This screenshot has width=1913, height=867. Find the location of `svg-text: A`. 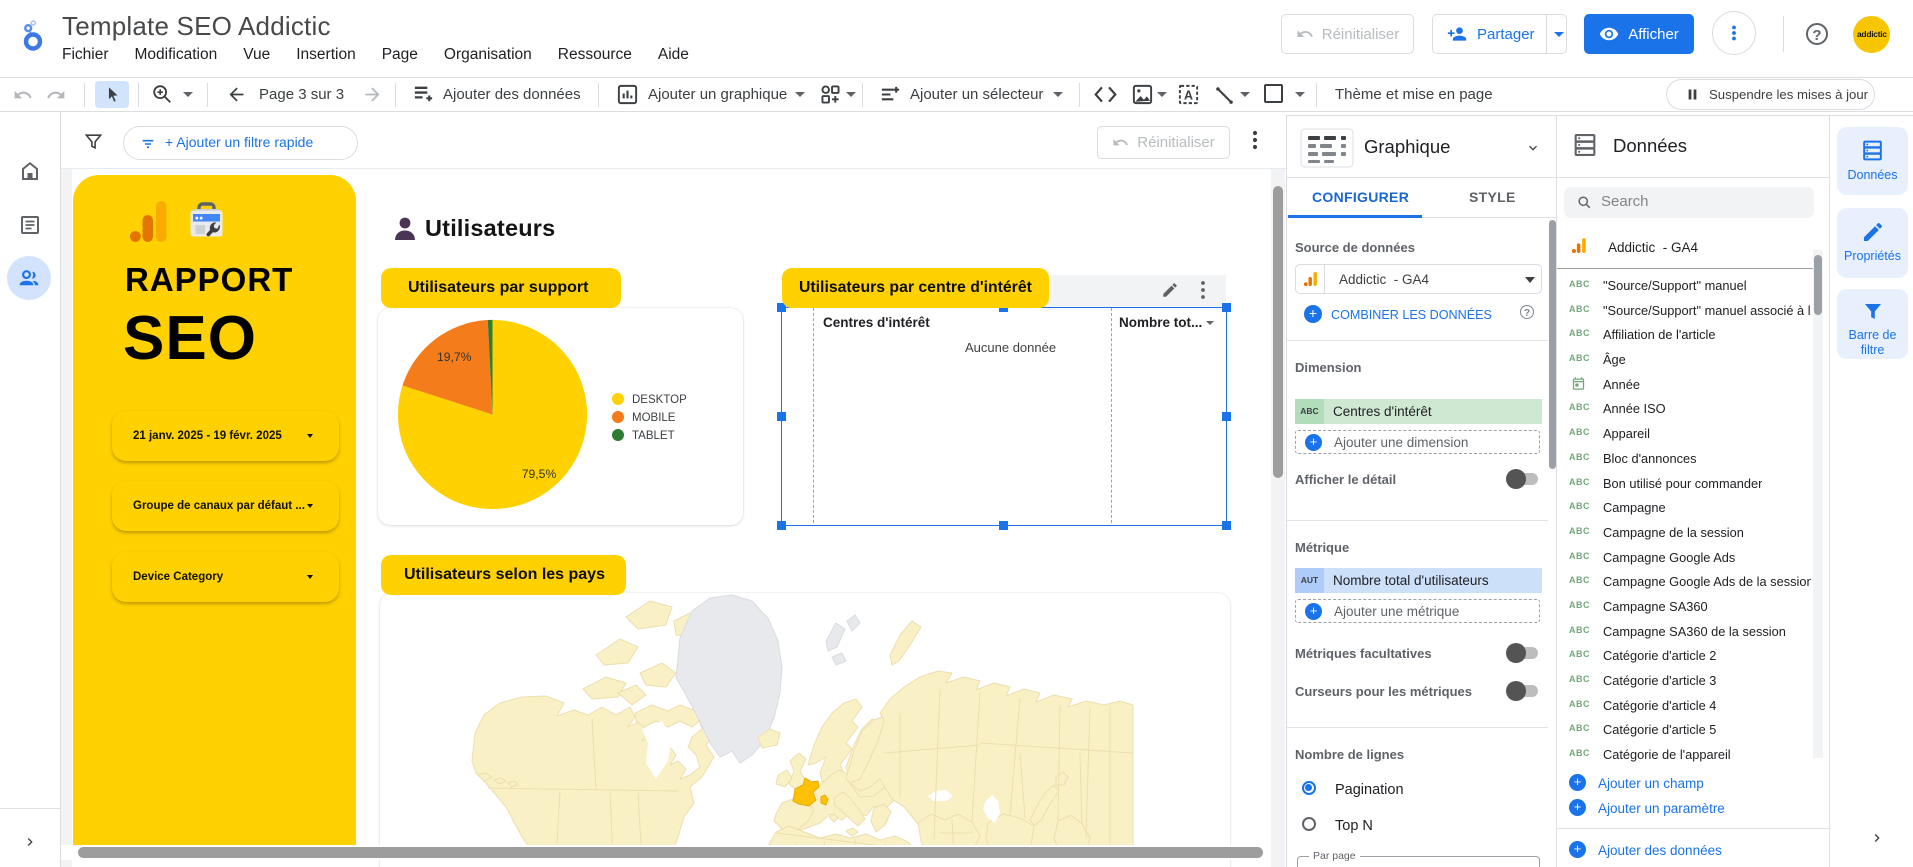

svg-text: A is located at coordinates (1188, 95).